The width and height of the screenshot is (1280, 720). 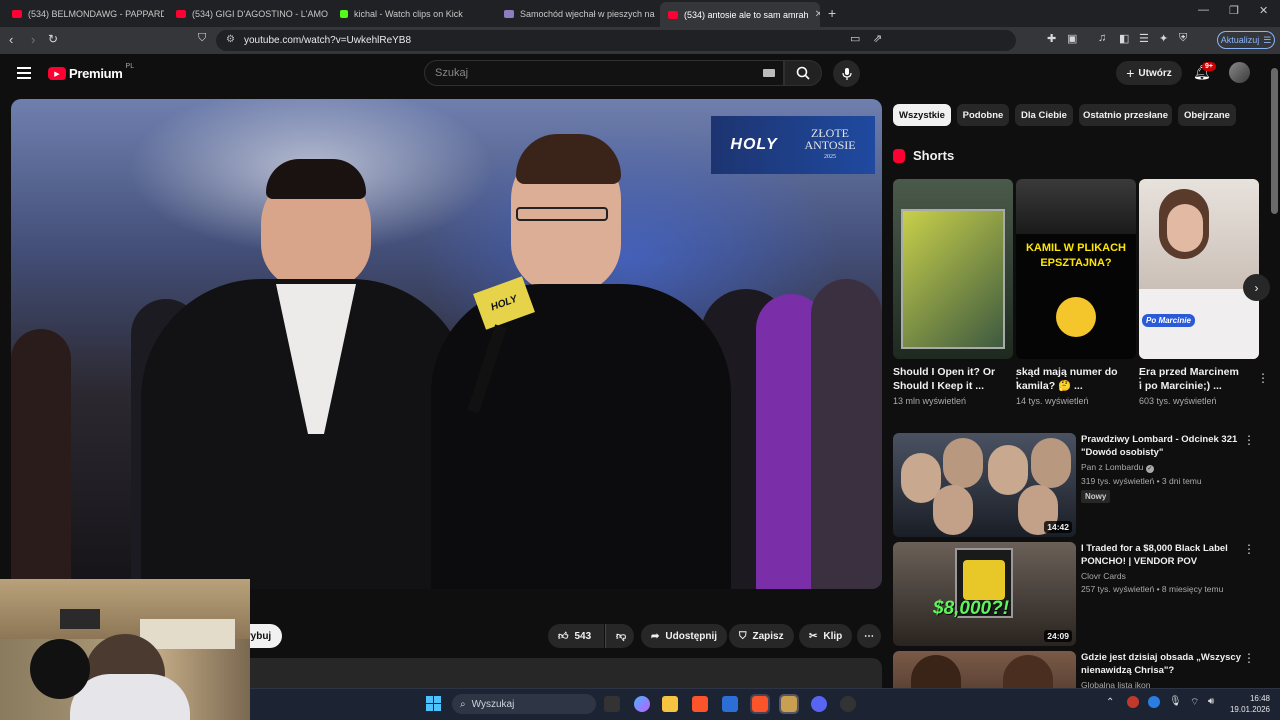 I want to click on scrollbar-thumb, so click(x=1274, y=141).